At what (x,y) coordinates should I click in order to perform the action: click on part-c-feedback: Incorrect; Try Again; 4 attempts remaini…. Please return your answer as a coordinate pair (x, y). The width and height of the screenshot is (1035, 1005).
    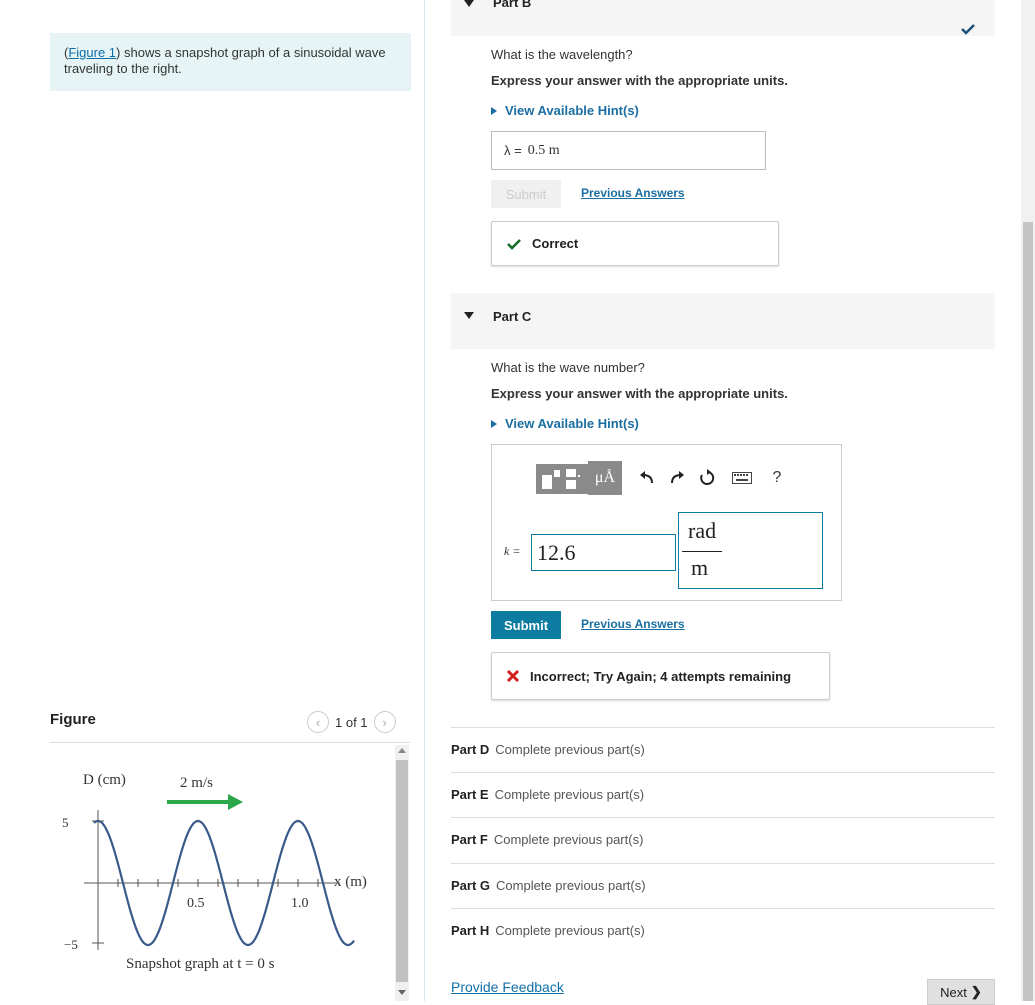
    Looking at the image, I should click on (660, 676).